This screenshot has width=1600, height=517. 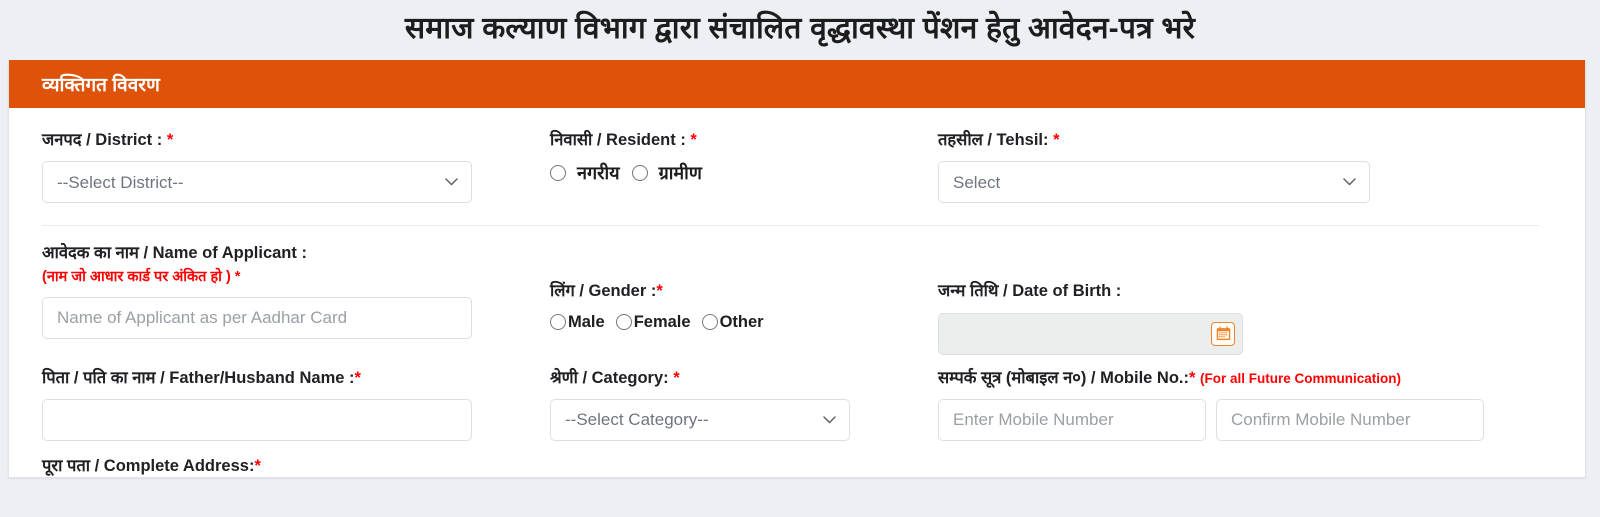 I want to click on category-select-wrap: --Select Category--, so click(x=700, y=419).